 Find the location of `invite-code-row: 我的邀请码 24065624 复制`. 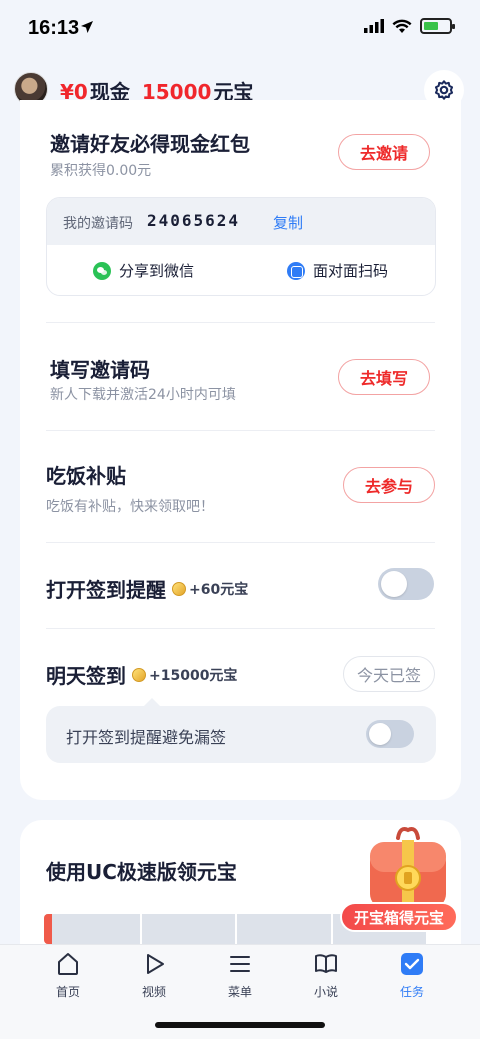

invite-code-row: 我的邀请码 24065624 复制 is located at coordinates (241, 221).